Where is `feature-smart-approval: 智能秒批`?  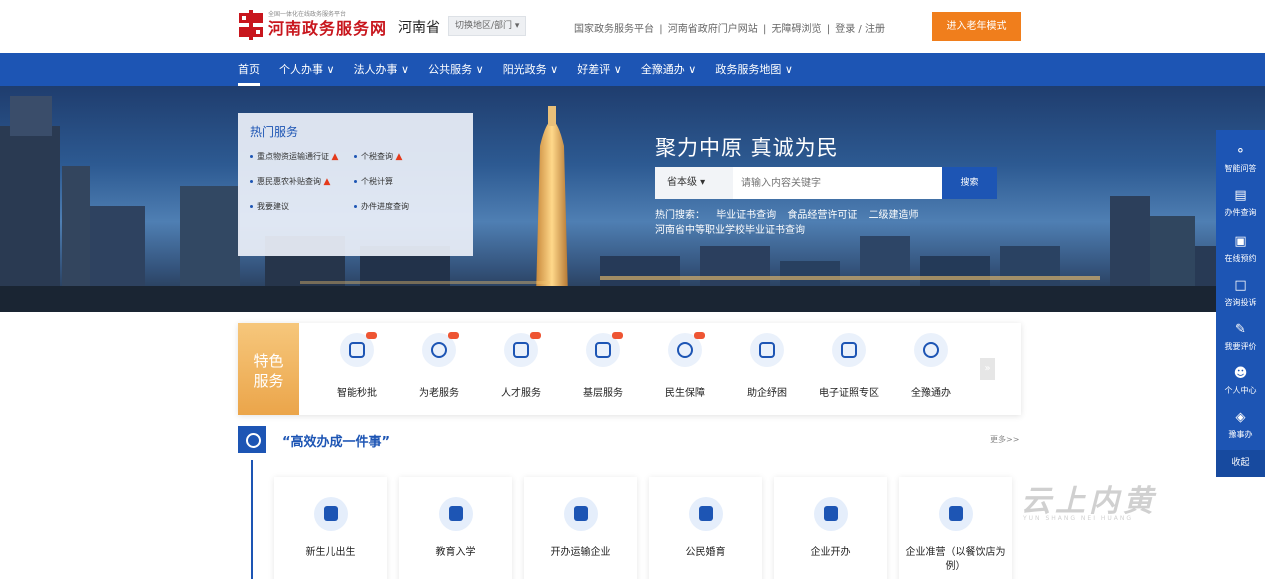 feature-smart-approval: 智能秒批 is located at coordinates (357, 365).